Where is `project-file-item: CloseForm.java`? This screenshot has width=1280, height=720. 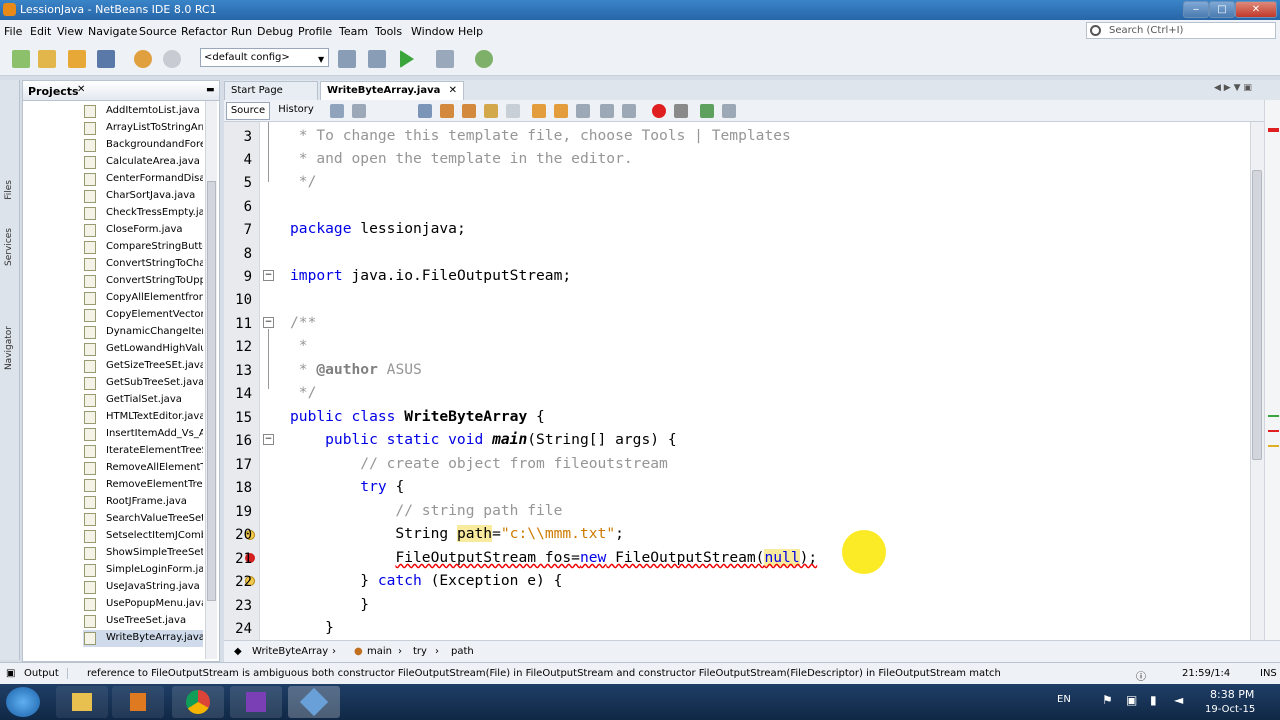 project-file-item: CloseForm.java is located at coordinates (143, 230).